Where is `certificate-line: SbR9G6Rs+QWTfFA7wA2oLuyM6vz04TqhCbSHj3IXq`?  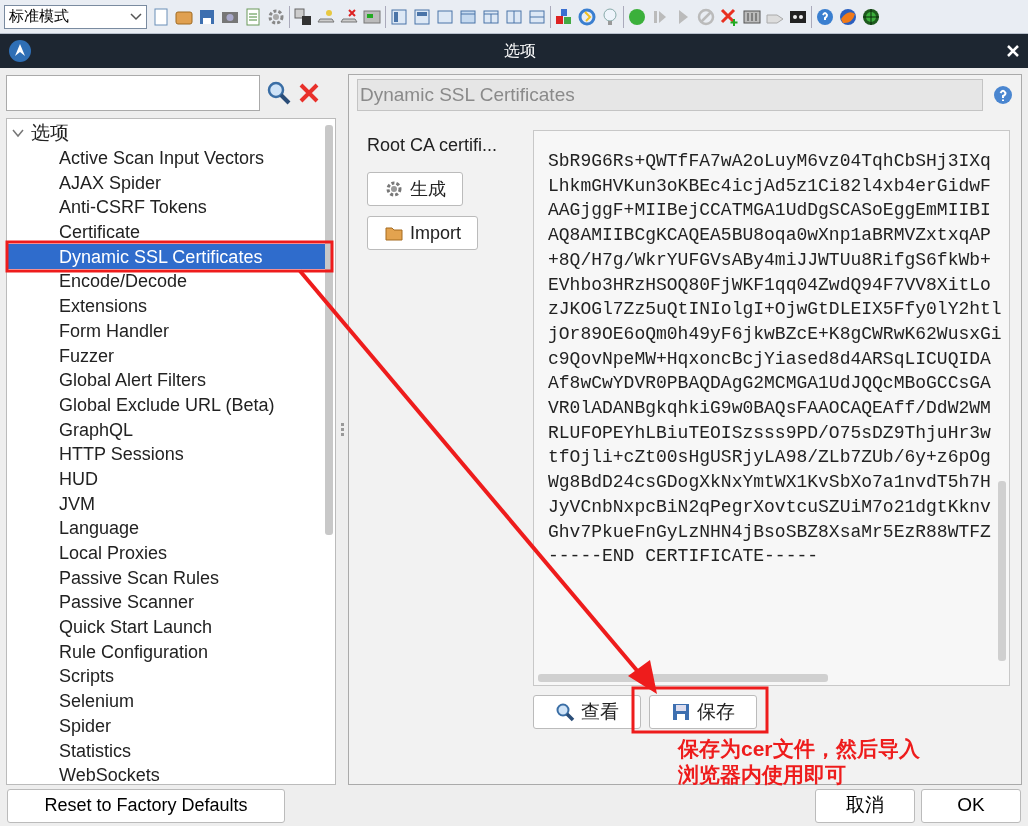 certificate-line: SbR9G6Rs+QWTfFA7wA2oLuyM6vz04TqhCbSHj3IXq is located at coordinates (770, 161).